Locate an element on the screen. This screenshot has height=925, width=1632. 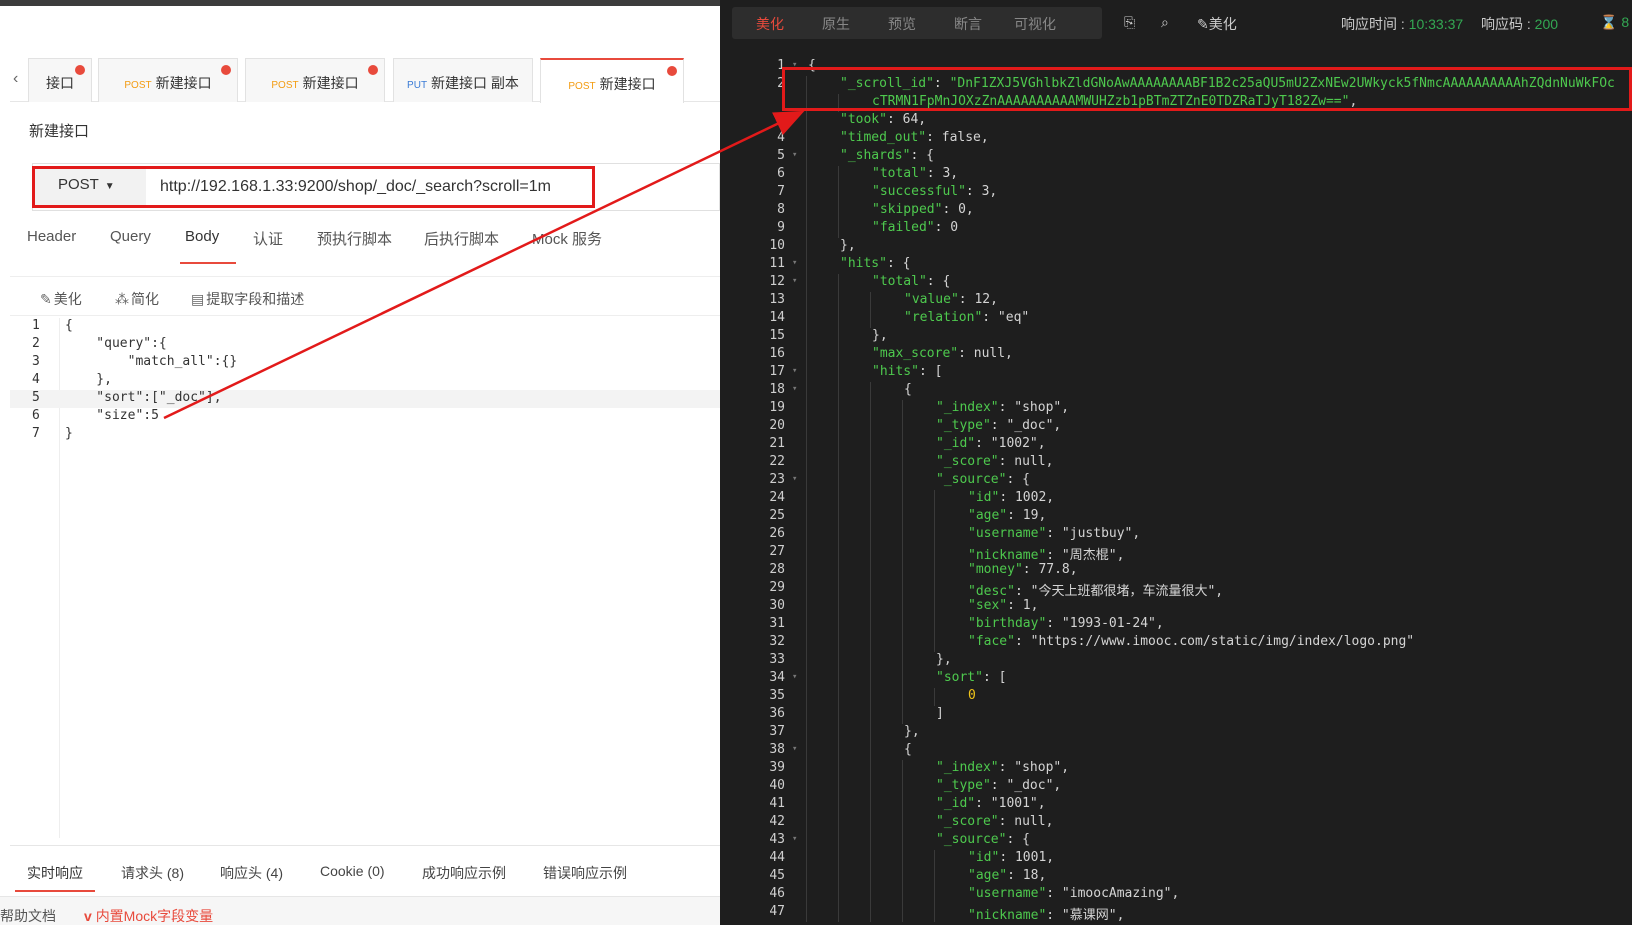
tab-pre-script: 预执行脚本 is located at coordinates (354, 238).